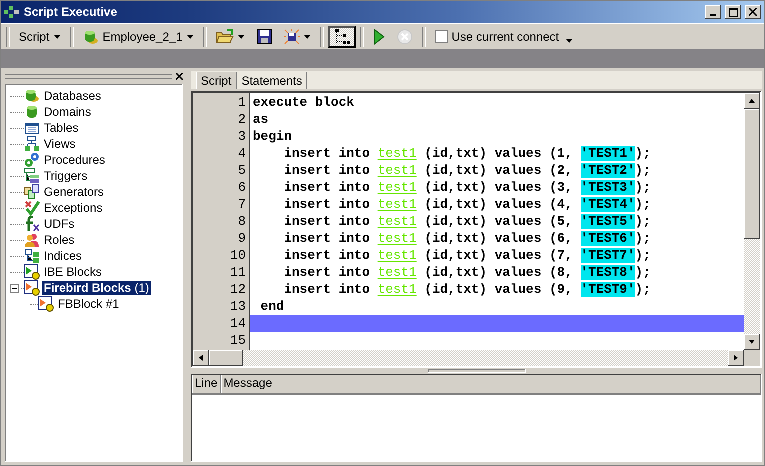 This screenshot has width=765, height=466. I want to click on vertical-scrollbar, so click(752, 221).